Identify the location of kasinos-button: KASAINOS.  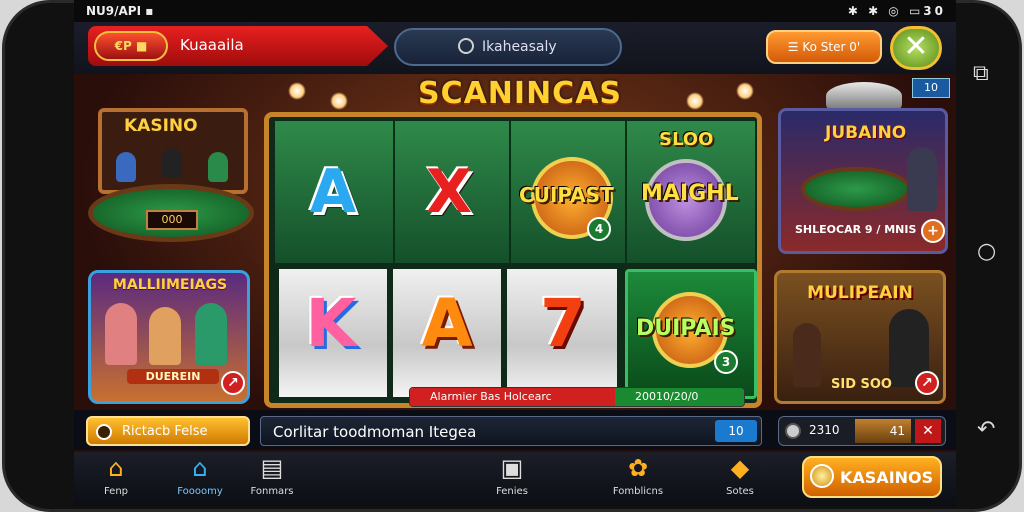
(872, 477).